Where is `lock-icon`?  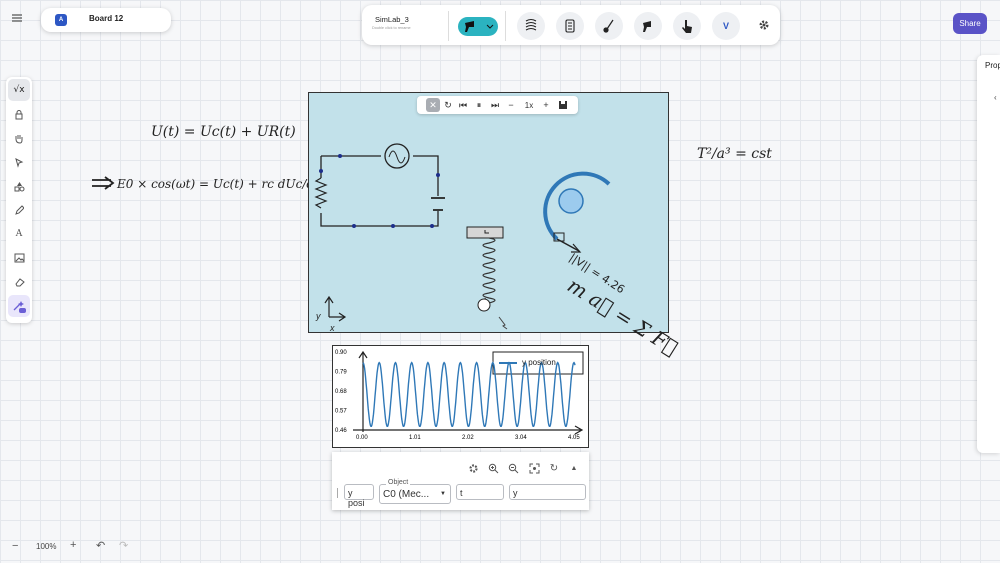
lock-icon is located at coordinates (19, 114).